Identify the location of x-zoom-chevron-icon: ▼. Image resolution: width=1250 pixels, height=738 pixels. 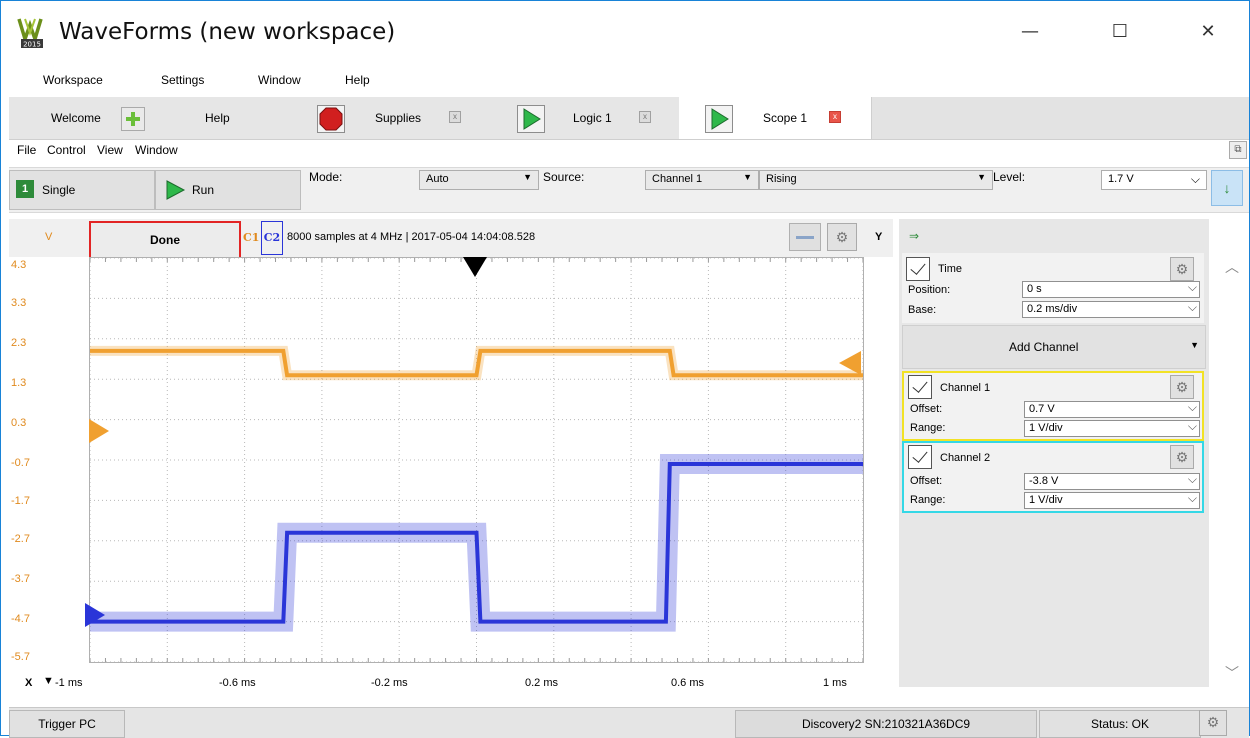
(48, 681).